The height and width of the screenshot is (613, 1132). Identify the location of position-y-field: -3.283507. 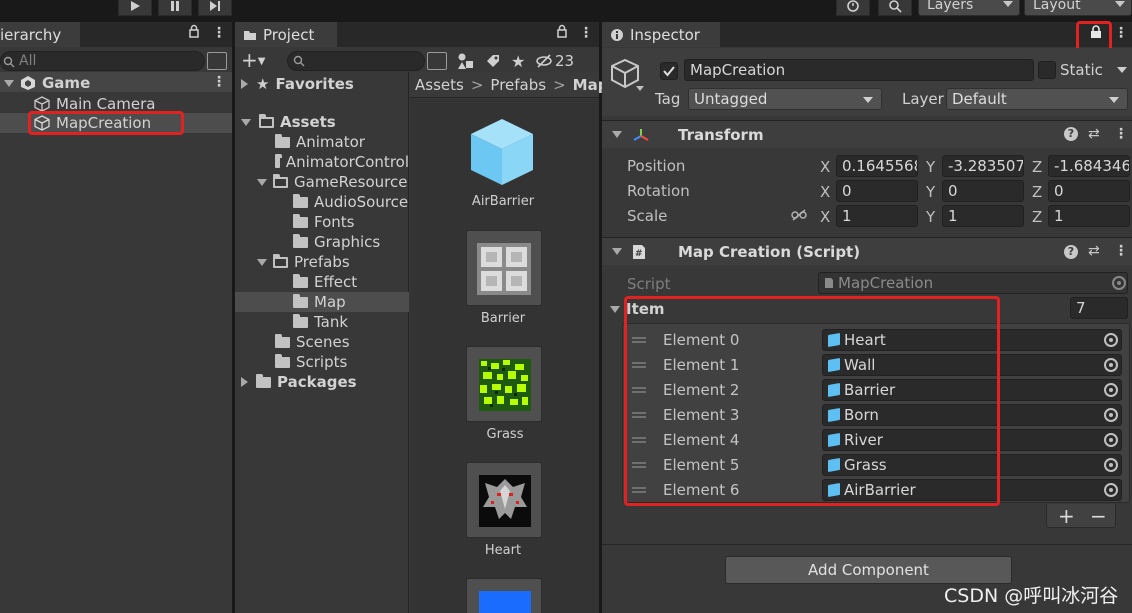
(983, 166).